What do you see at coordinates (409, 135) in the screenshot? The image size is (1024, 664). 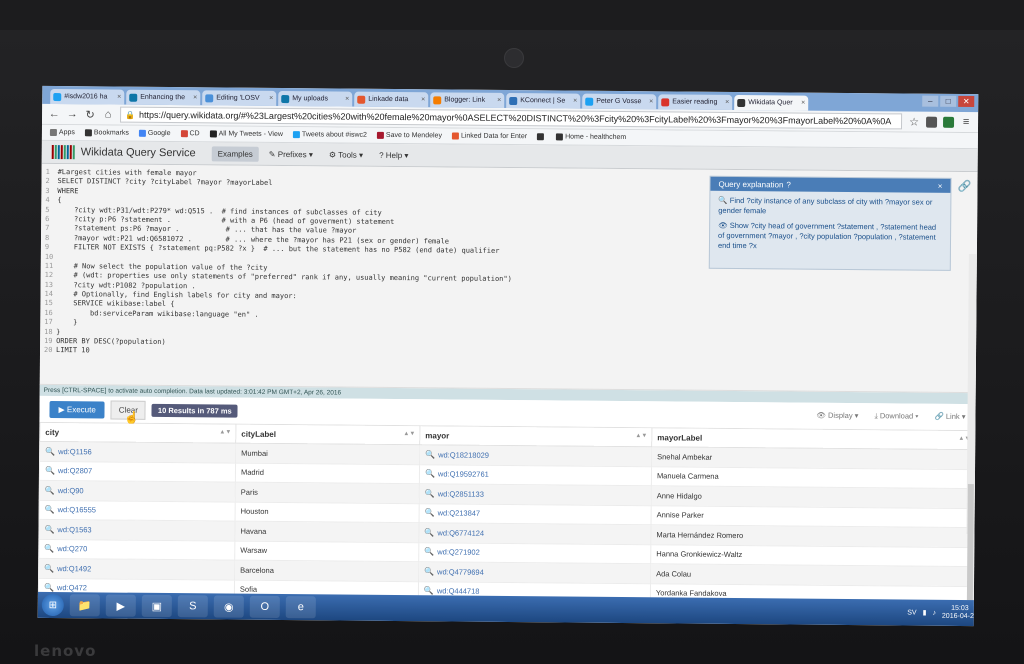 I see `bookmark-item: Save to Mendeley` at bounding box center [409, 135].